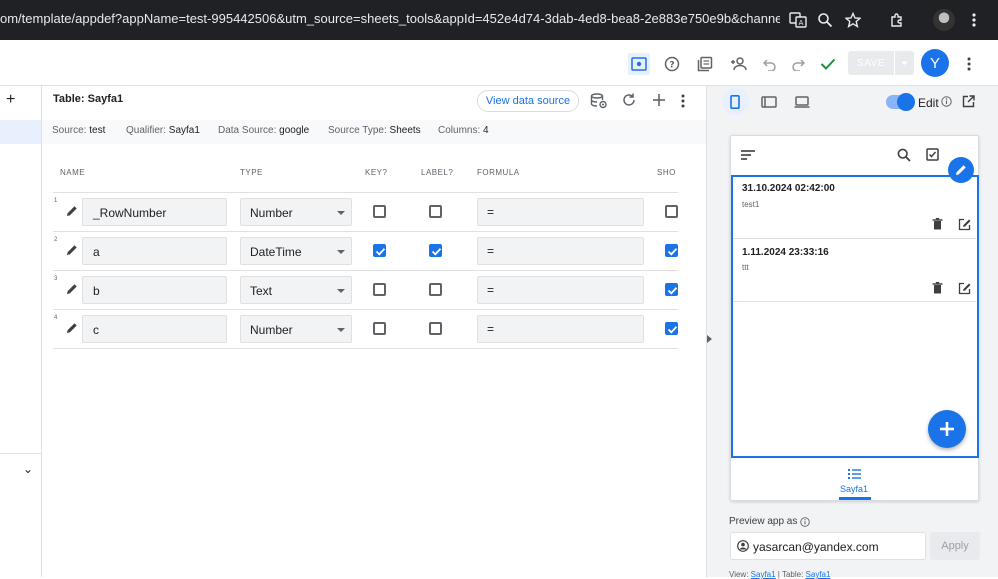 Image resolution: width=998 pixels, height=579 pixels. I want to click on undo-icon, so click(770, 64).